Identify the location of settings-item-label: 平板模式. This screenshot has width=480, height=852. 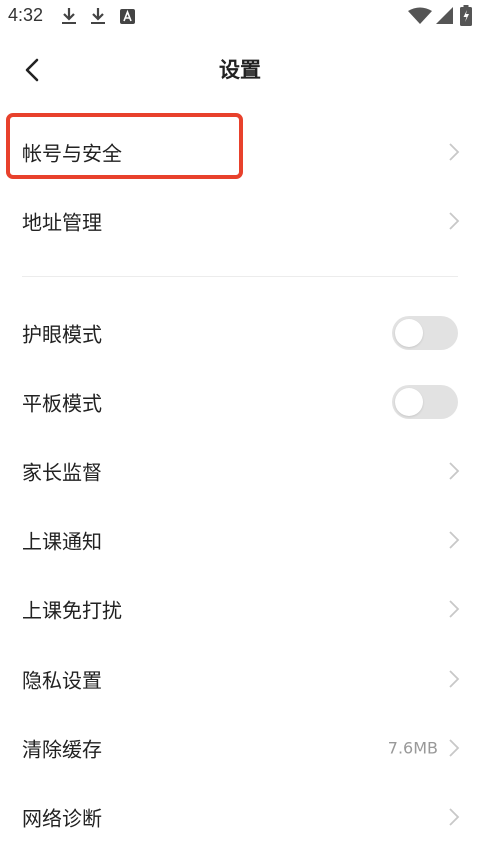
(62, 403).